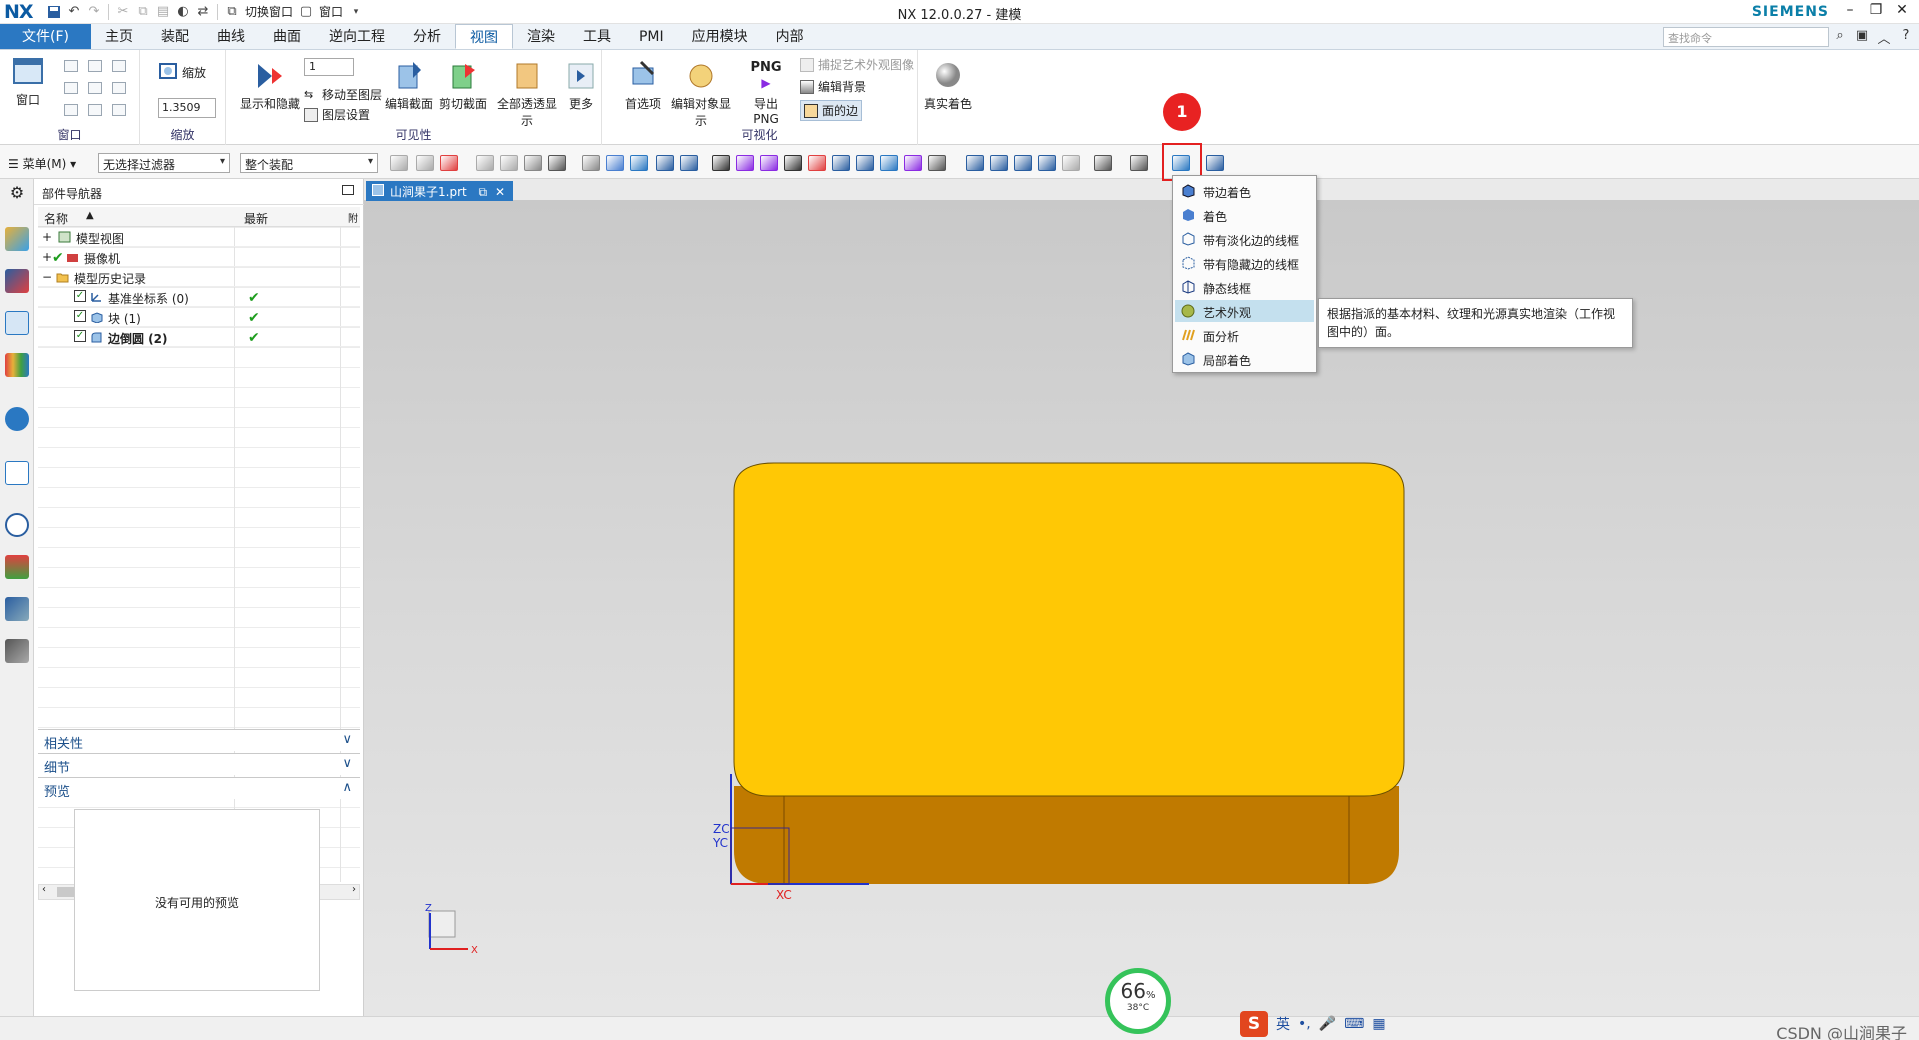 Image resolution: width=1919 pixels, height=1040 pixels. Describe the element at coordinates (793, 163) in the screenshot. I see `tangent-icon` at that location.